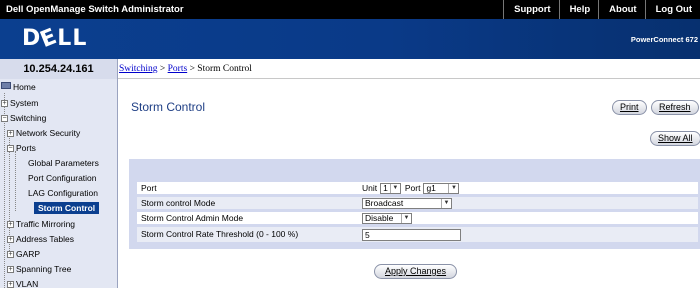 The width and height of the screenshot is (700, 288). What do you see at coordinates (23, 254) in the screenshot?
I see `sidebar-item-garp: + GARP` at bounding box center [23, 254].